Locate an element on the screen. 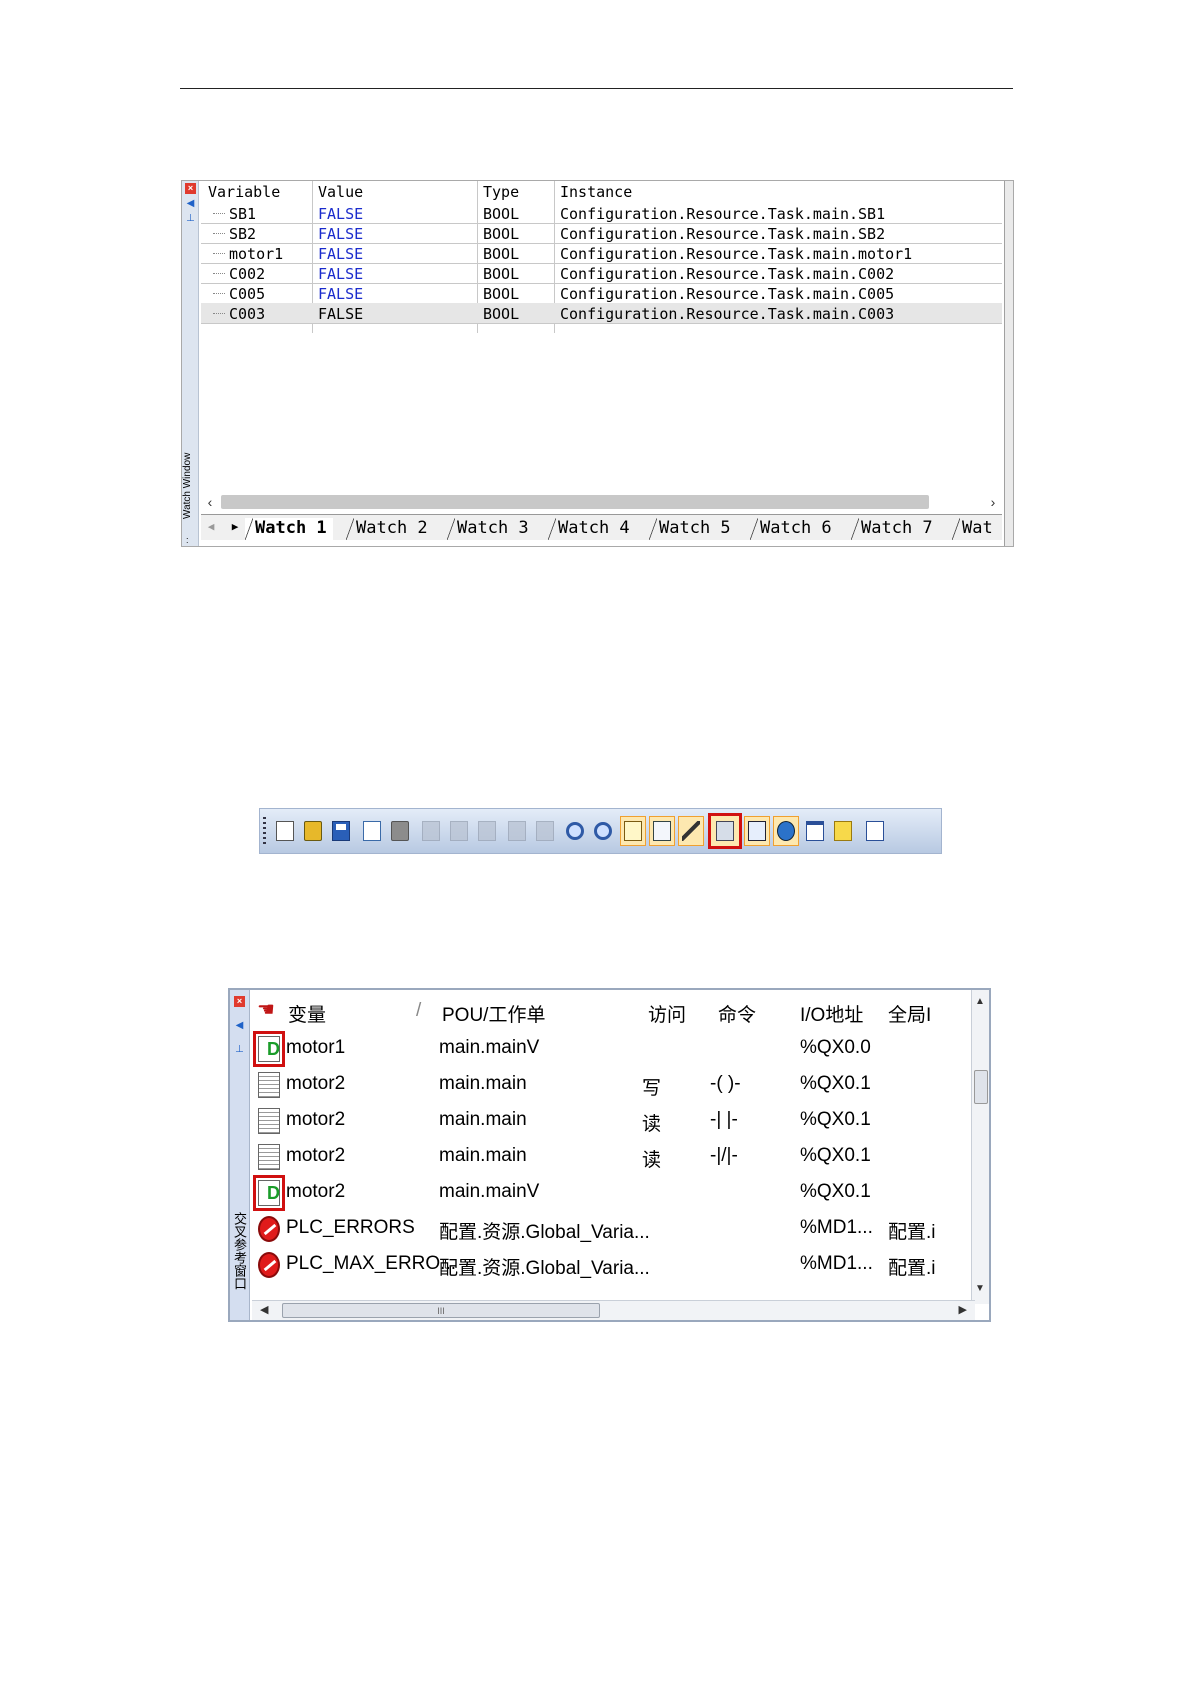 Image resolution: width=1191 pixels, height=1684 pixels. undo-button is located at coordinates (517, 831).